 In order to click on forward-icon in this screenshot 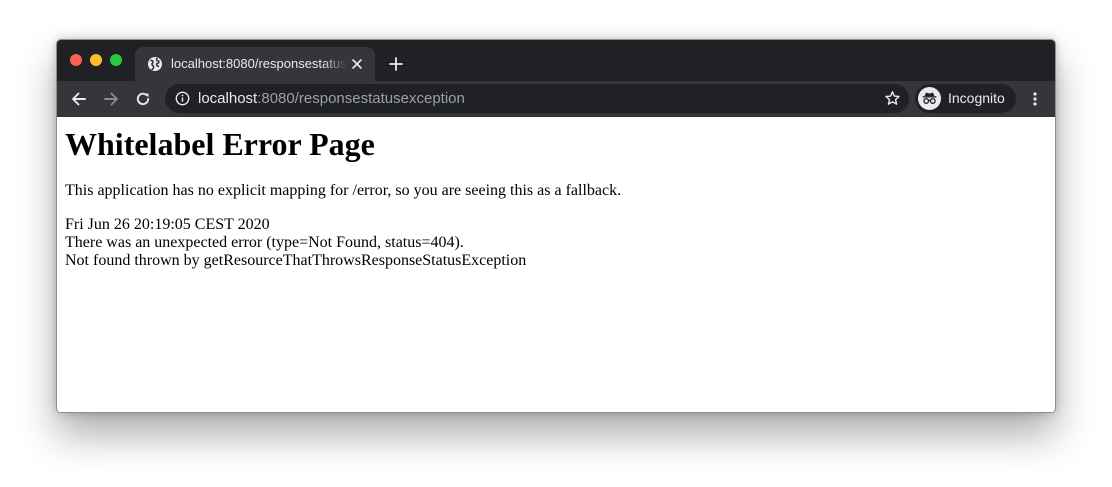, I will do `click(111, 99)`.